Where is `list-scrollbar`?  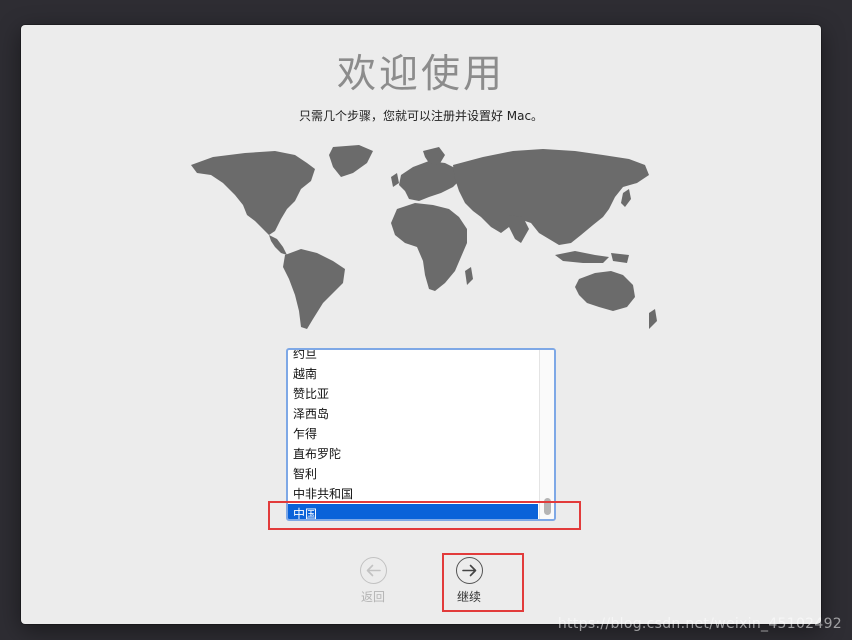 list-scrollbar is located at coordinates (546, 434).